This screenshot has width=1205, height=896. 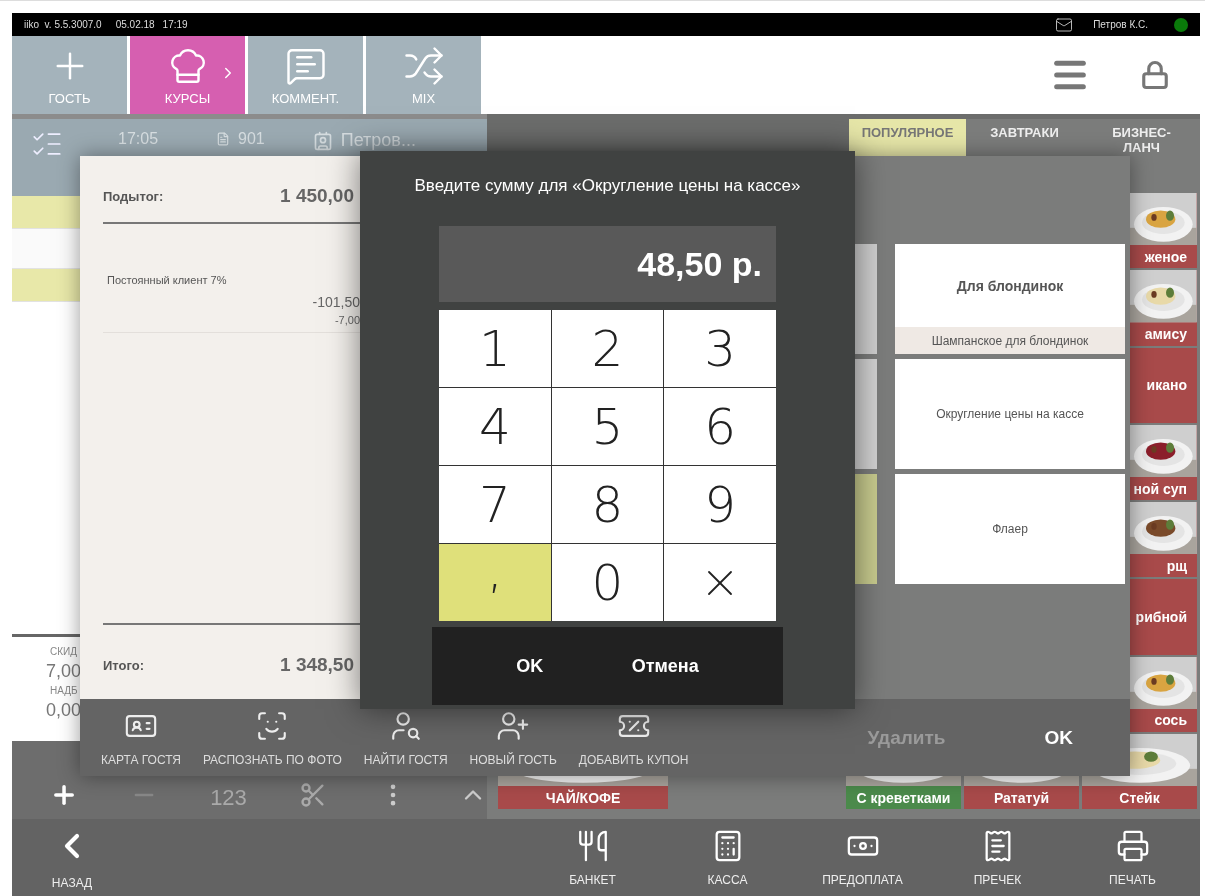 What do you see at coordinates (607, 504) in the screenshot?
I see `keypad-key: 8` at bounding box center [607, 504].